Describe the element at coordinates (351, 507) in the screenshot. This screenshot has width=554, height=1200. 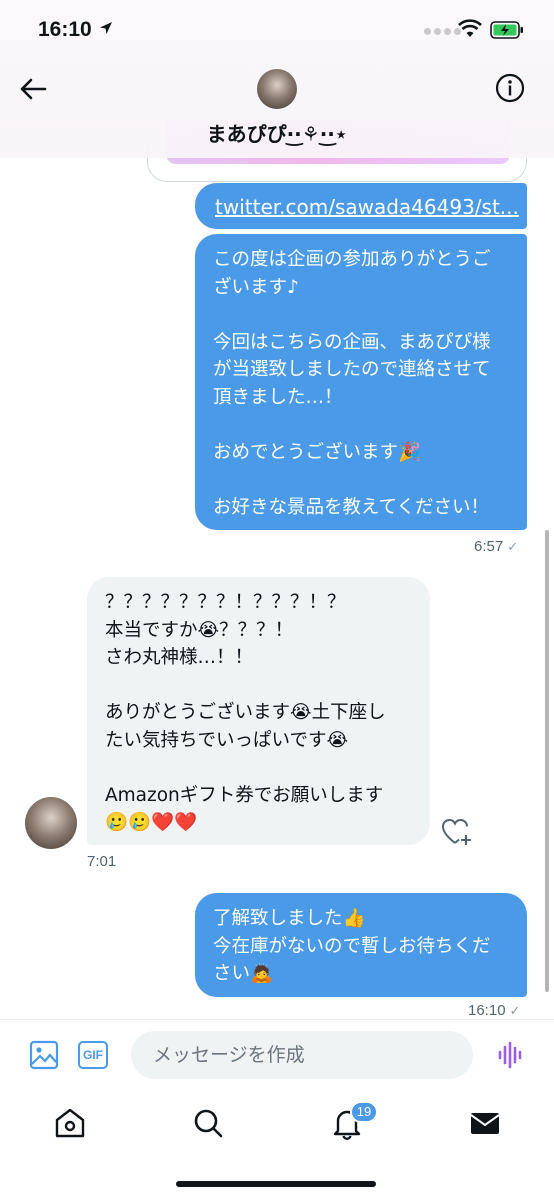
I see `message-line: お好きな景品を教えてください！` at that location.